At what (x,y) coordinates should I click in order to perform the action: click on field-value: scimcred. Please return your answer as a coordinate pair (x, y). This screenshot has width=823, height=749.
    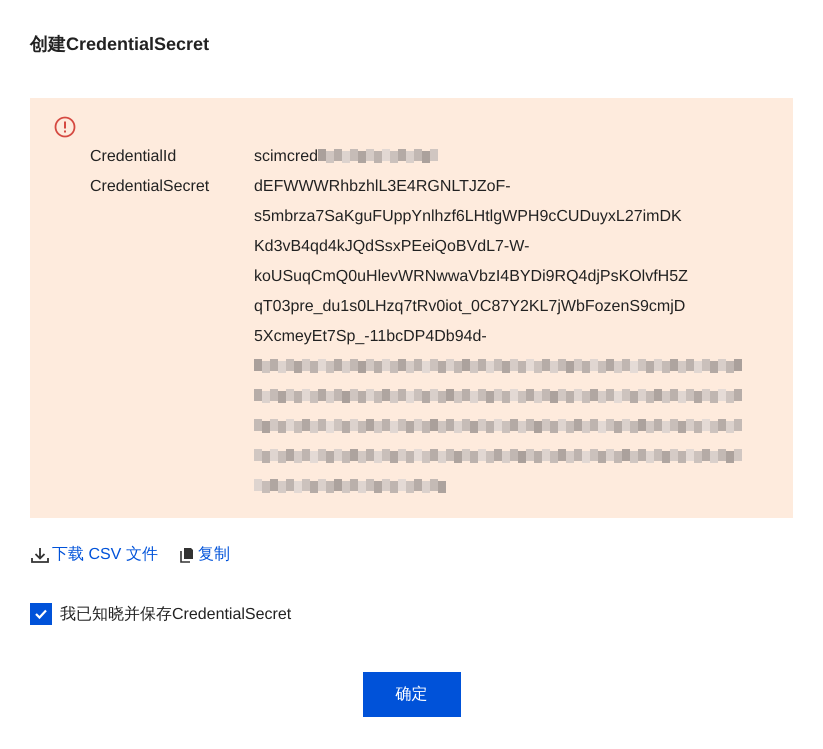
    Looking at the image, I should click on (286, 157).